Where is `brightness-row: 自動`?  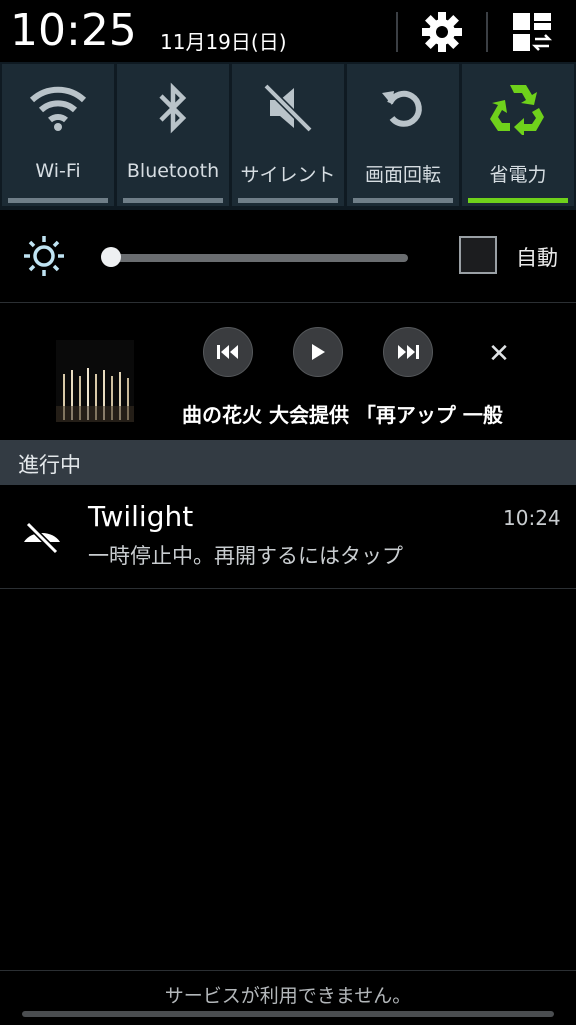
brightness-row: 自動 is located at coordinates (288, 256).